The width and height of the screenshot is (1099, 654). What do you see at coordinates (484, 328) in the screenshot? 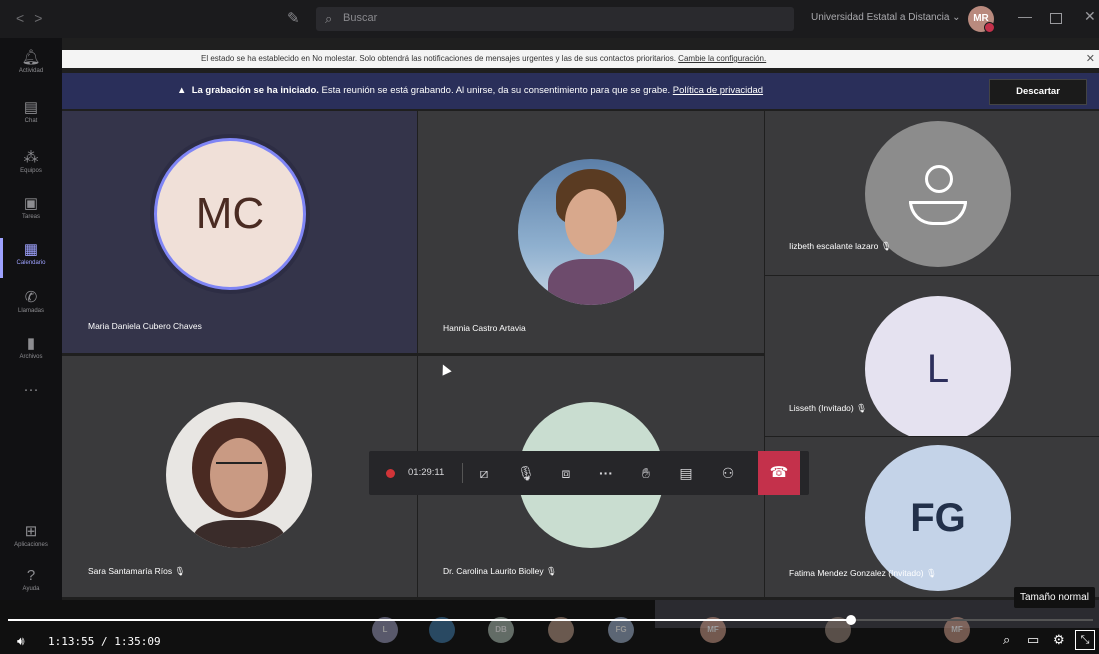
I see `participant-name: Hannia Castro Artavia` at bounding box center [484, 328].